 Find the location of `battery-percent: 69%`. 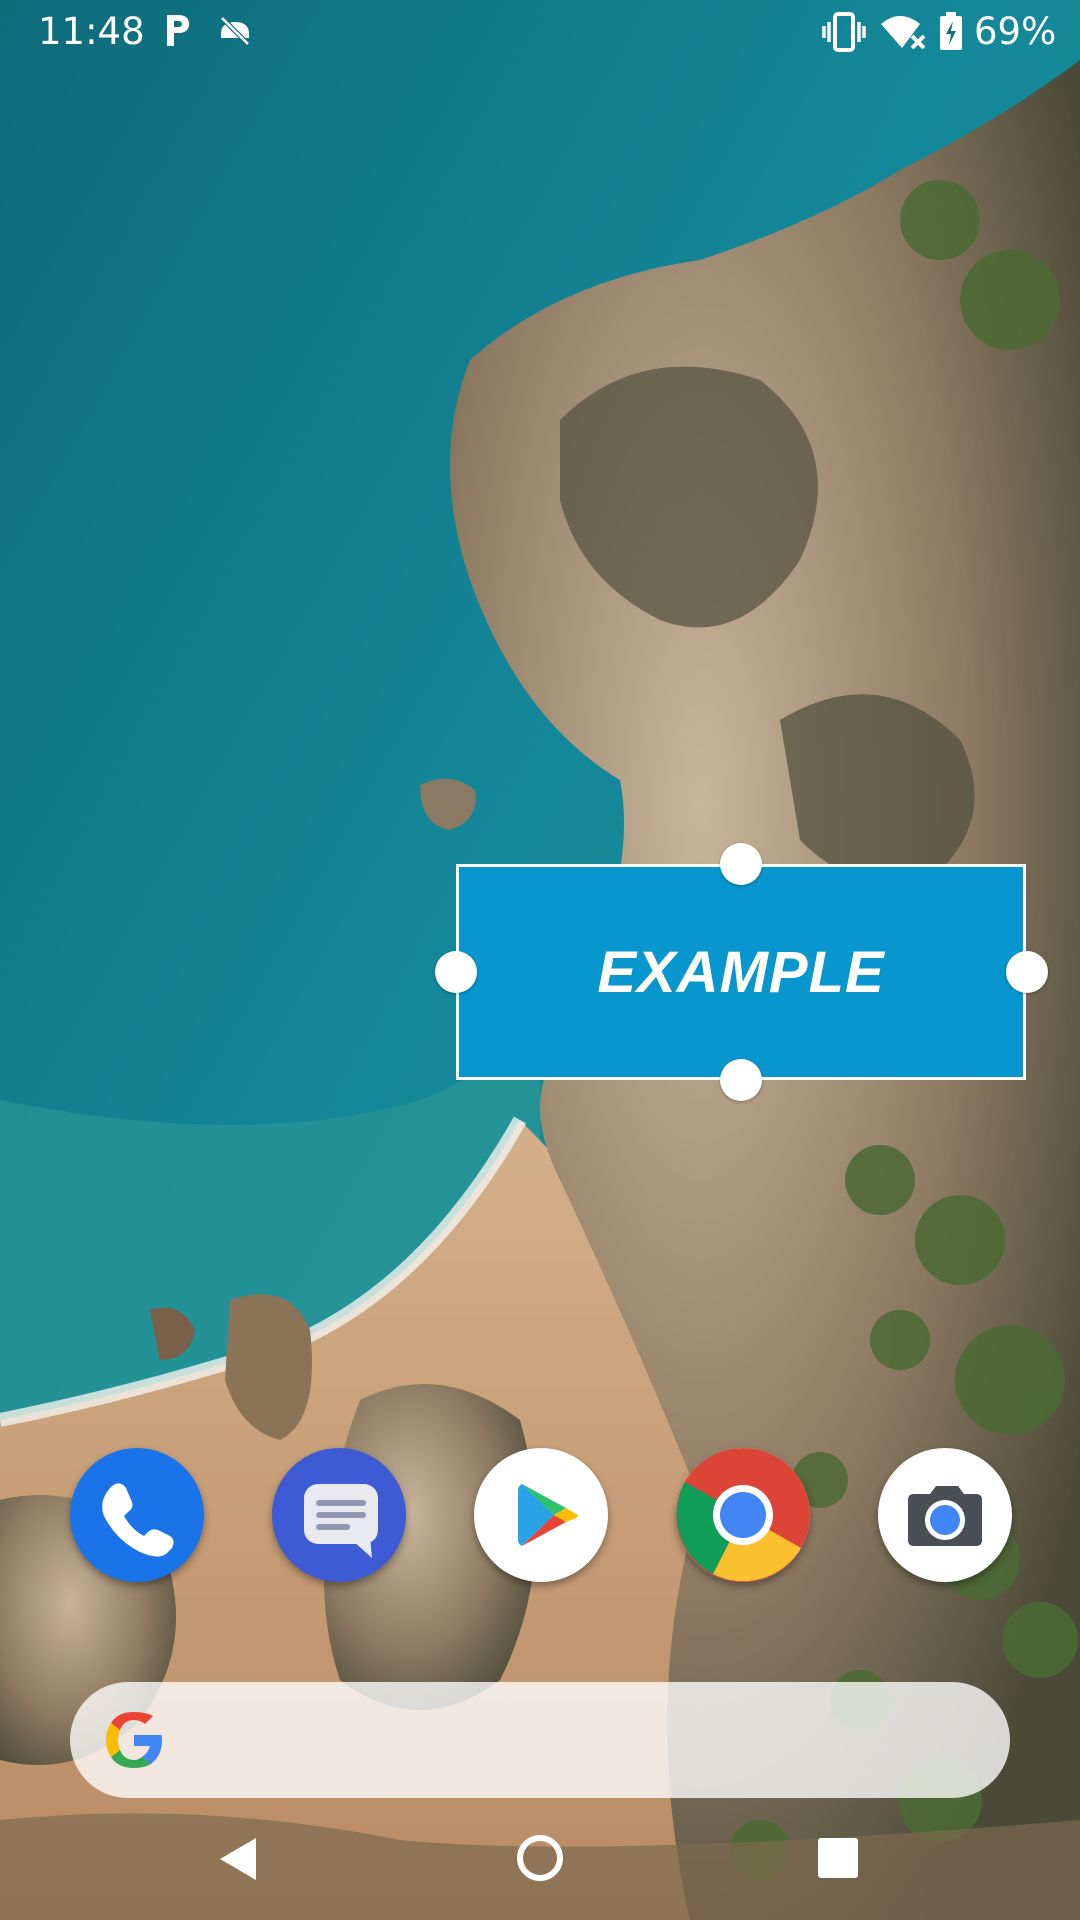

battery-percent: 69% is located at coordinates (1015, 31).